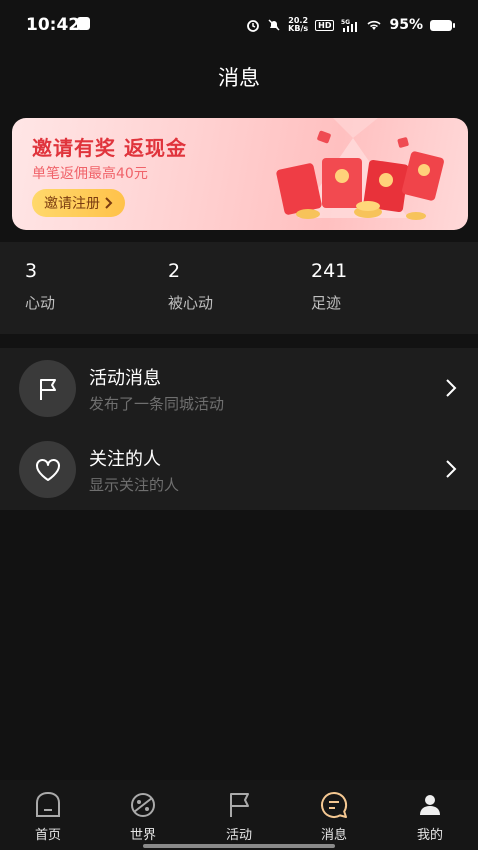  I want to click on signal-icon: 5G, so click(349, 25).